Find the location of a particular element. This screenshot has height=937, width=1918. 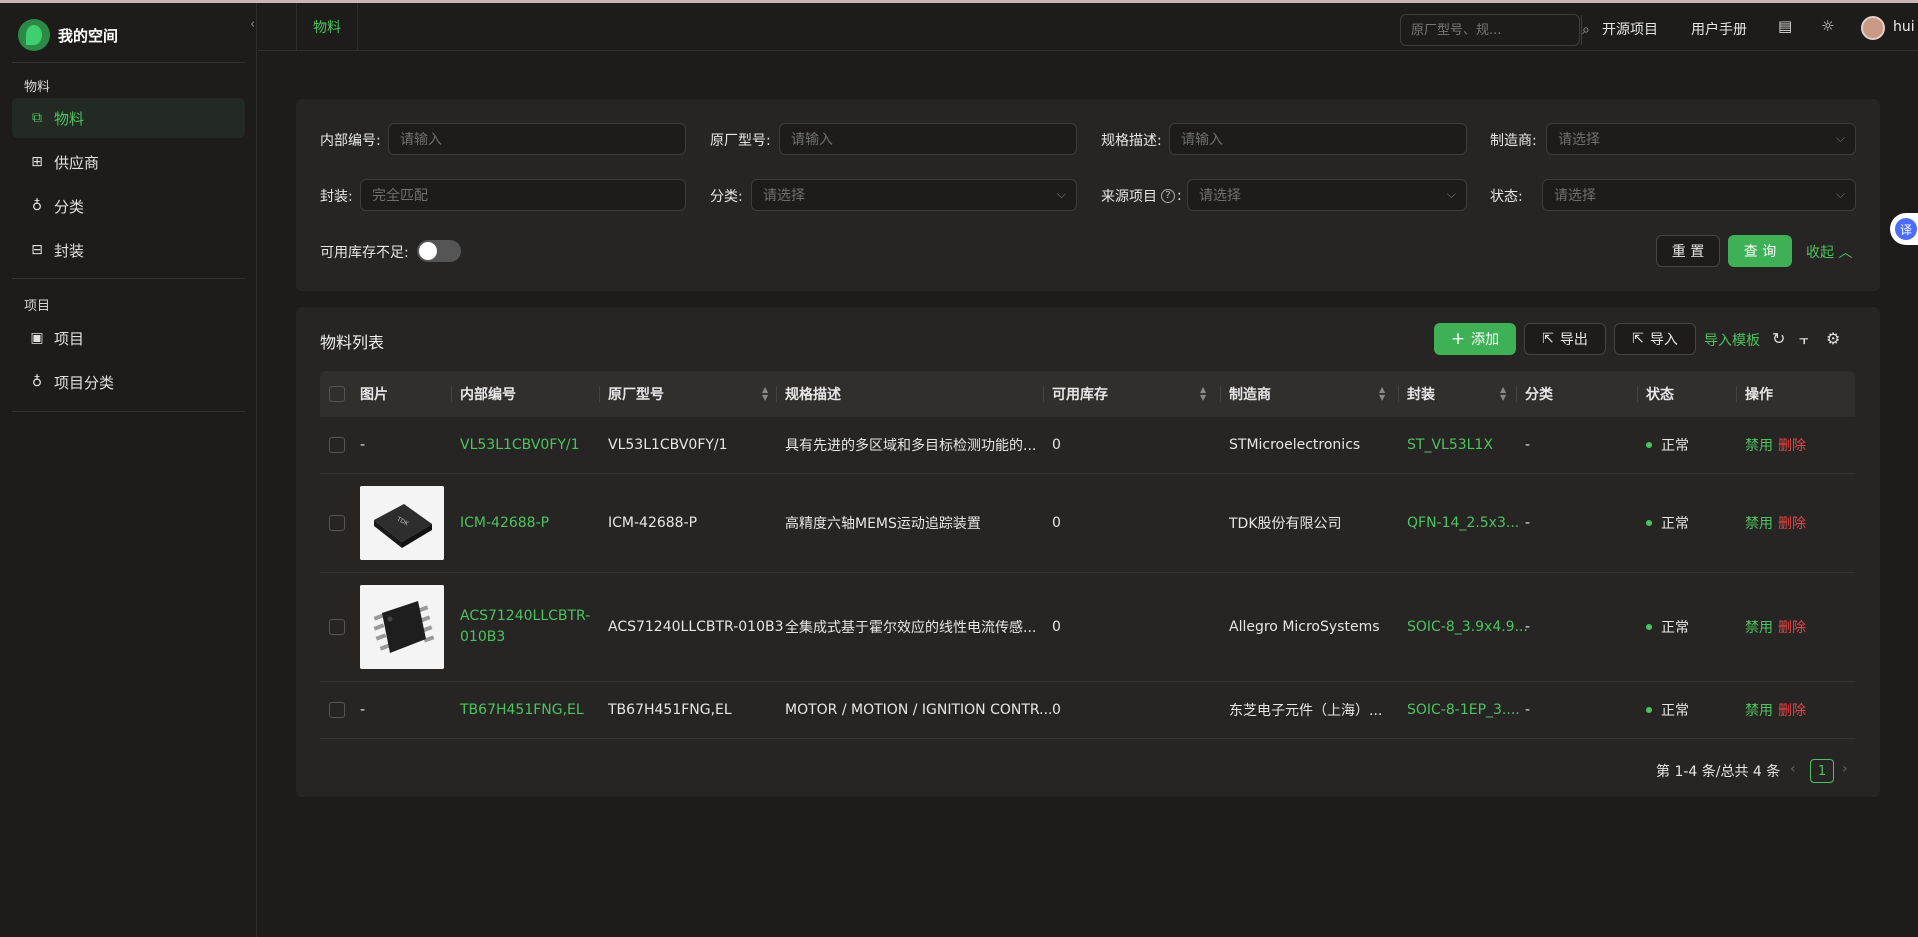

sidebar-item-supplier: ⊞ 供应商 is located at coordinates (128, 162).